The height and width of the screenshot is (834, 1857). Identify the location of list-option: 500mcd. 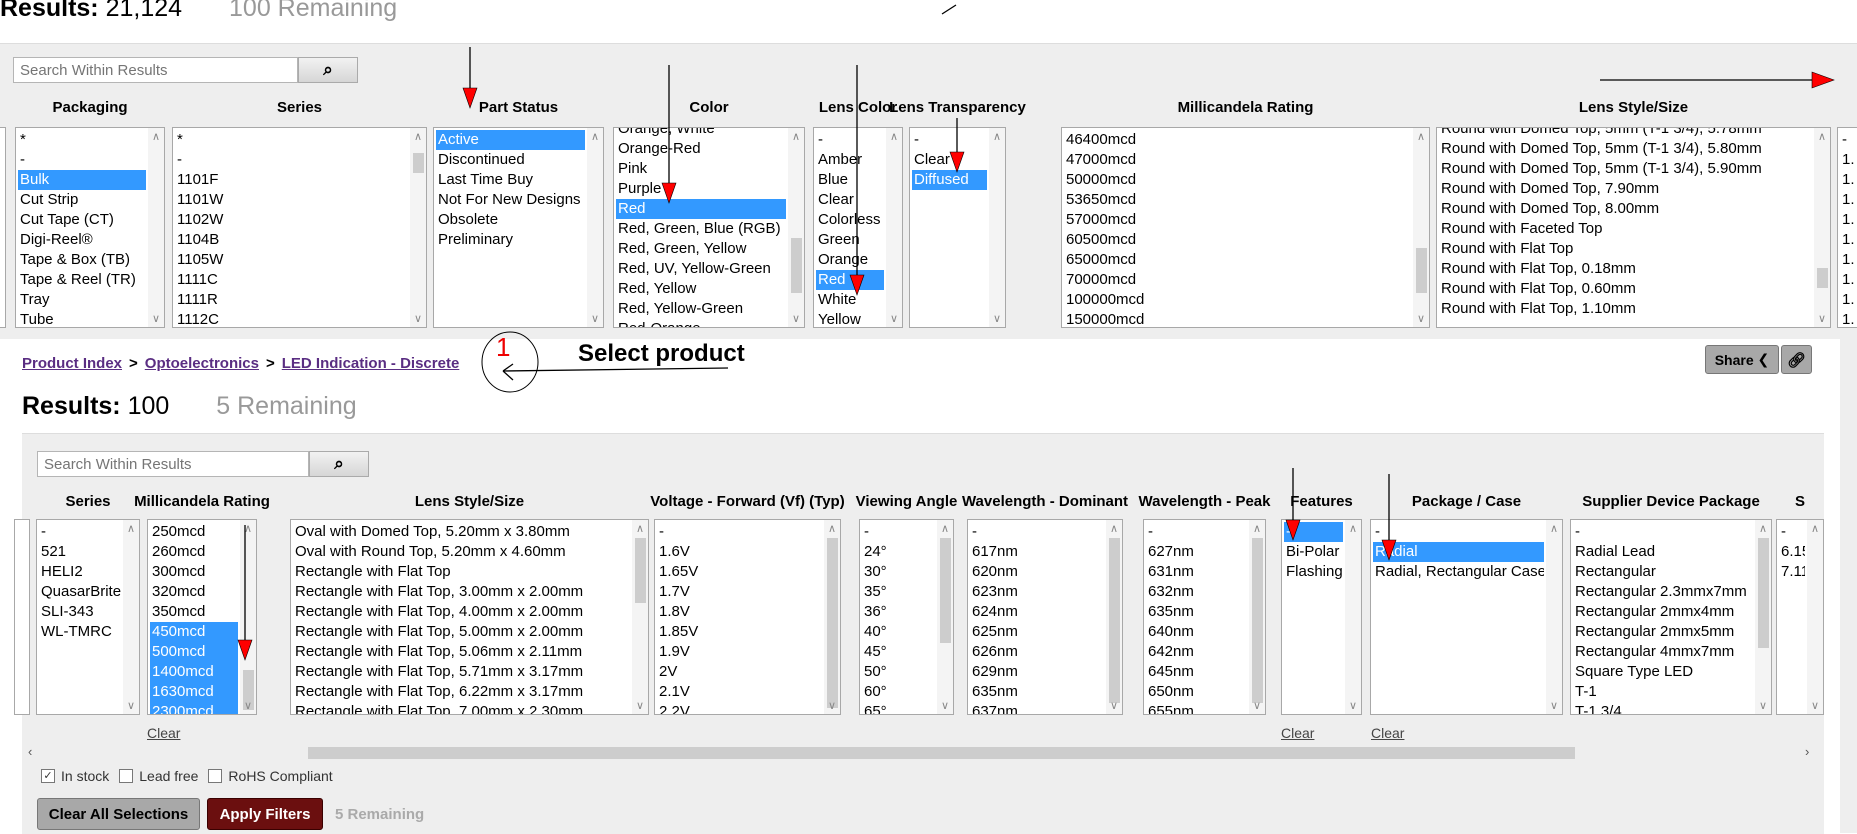
(194, 652).